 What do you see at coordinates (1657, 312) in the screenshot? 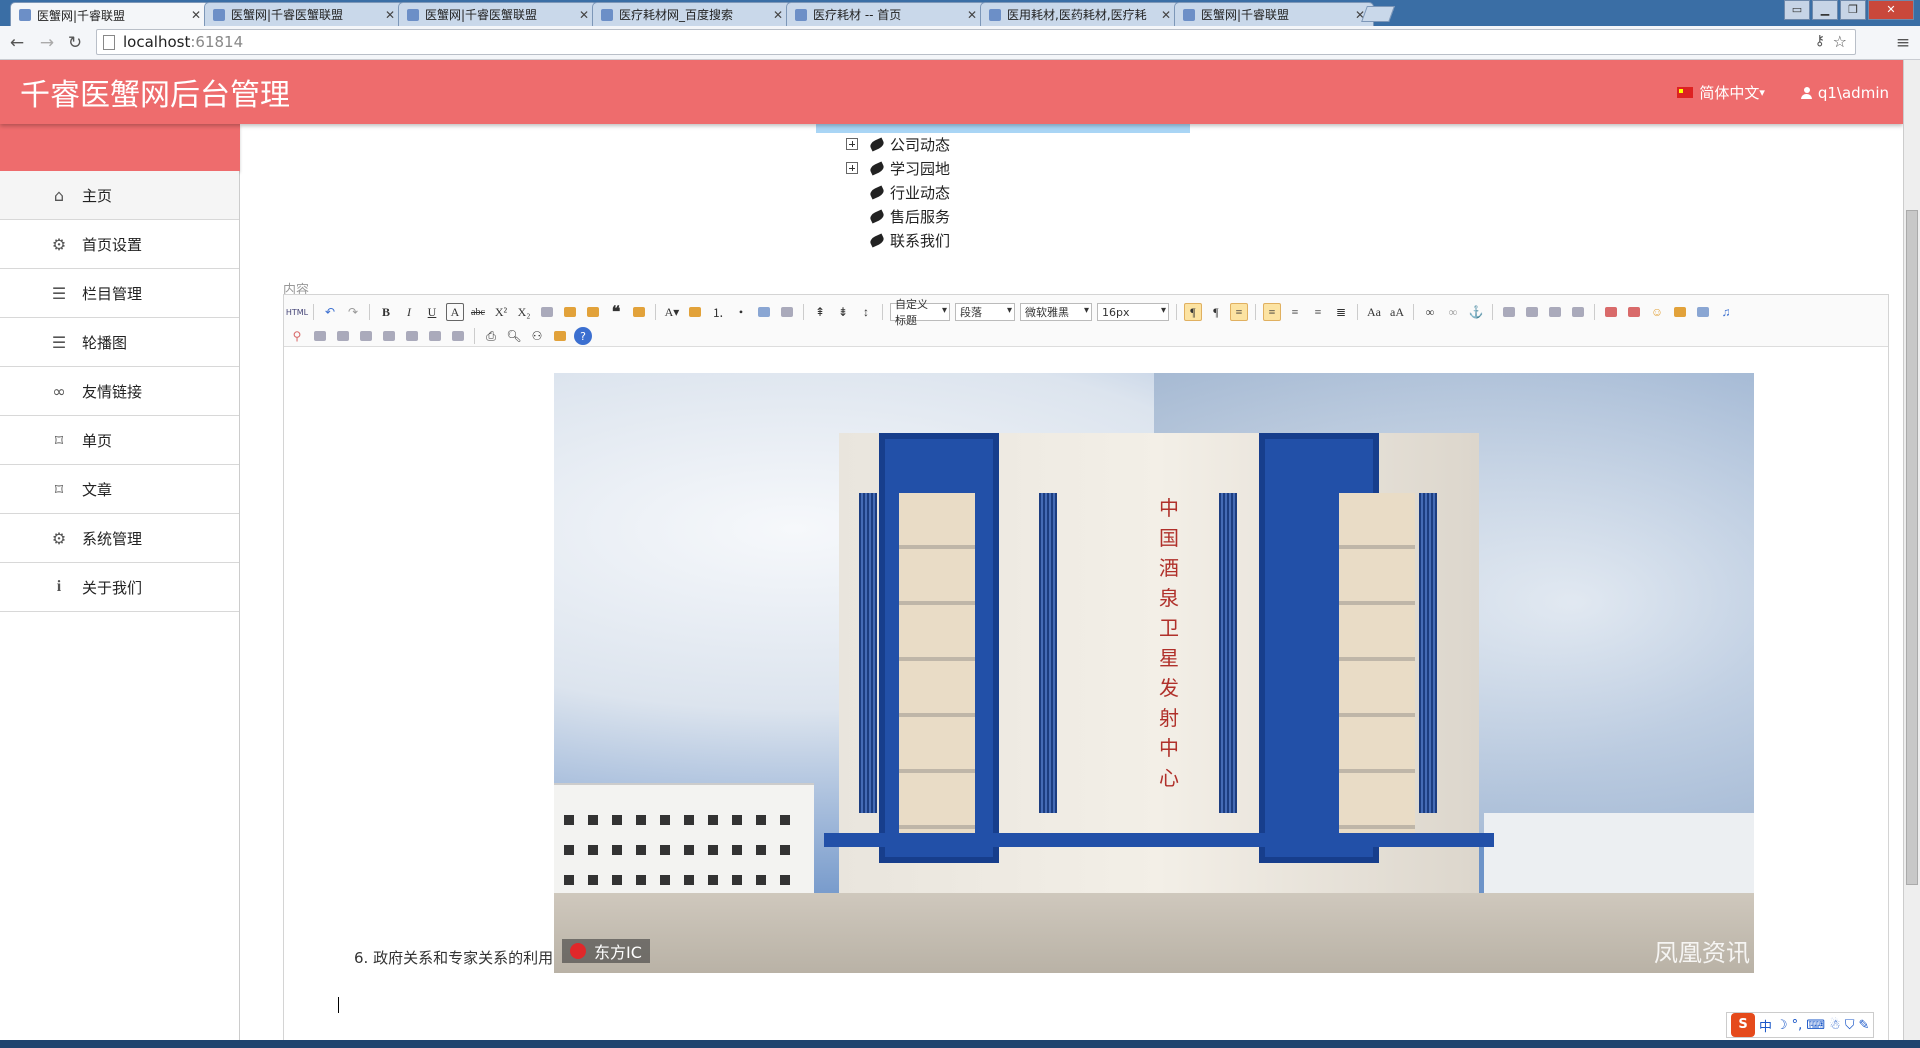
I see `emotion-icon: ☺` at bounding box center [1657, 312].